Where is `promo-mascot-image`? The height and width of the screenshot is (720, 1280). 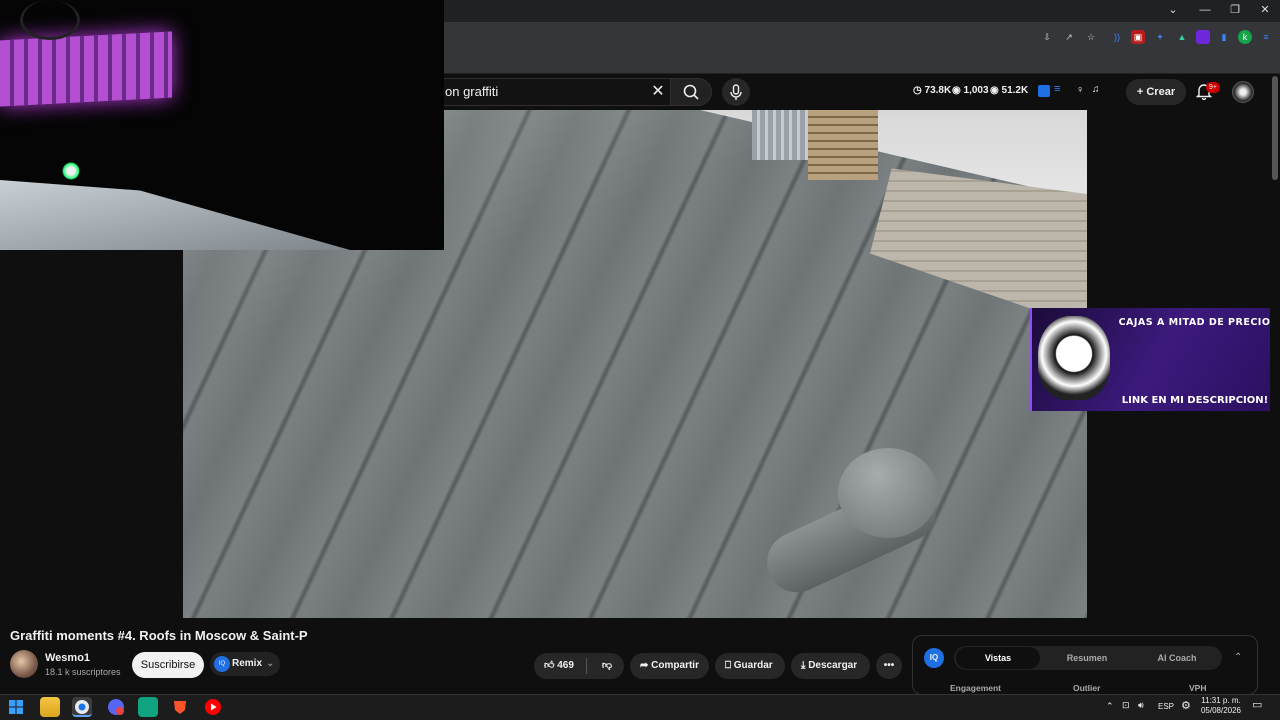 promo-mascot-image is located at coordinates (1074, 358).